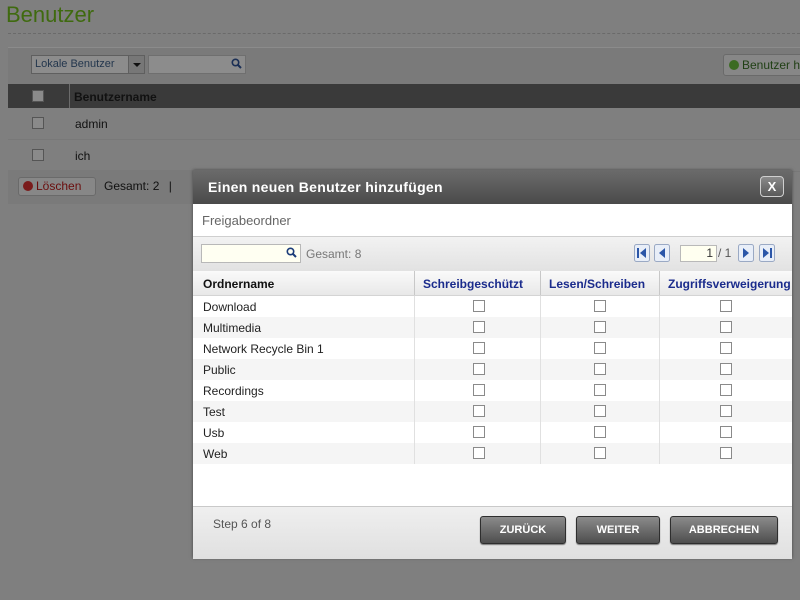 The image size is (800, 600). What do you see at coordinates (214, 433) in the screenshot?
I see `folder-name: Usb` at bounding box center [214, 433].